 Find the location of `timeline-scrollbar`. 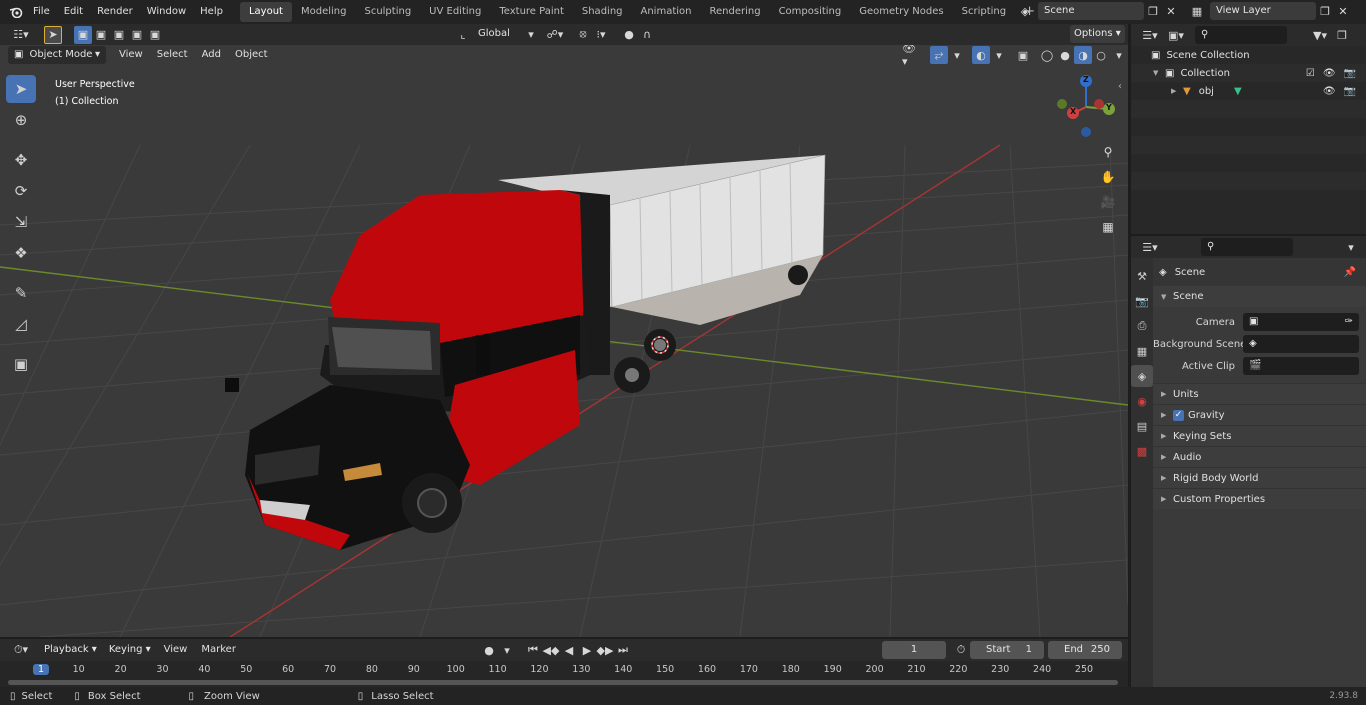

timeline-scrollbar is located at coordinates (563, 682).